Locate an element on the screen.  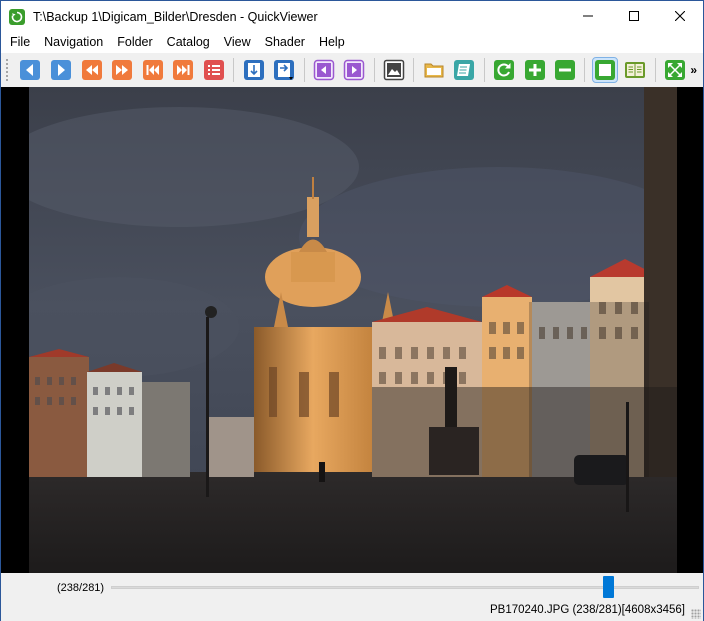
zoom-in-icon is located at coordinates (534, 70).